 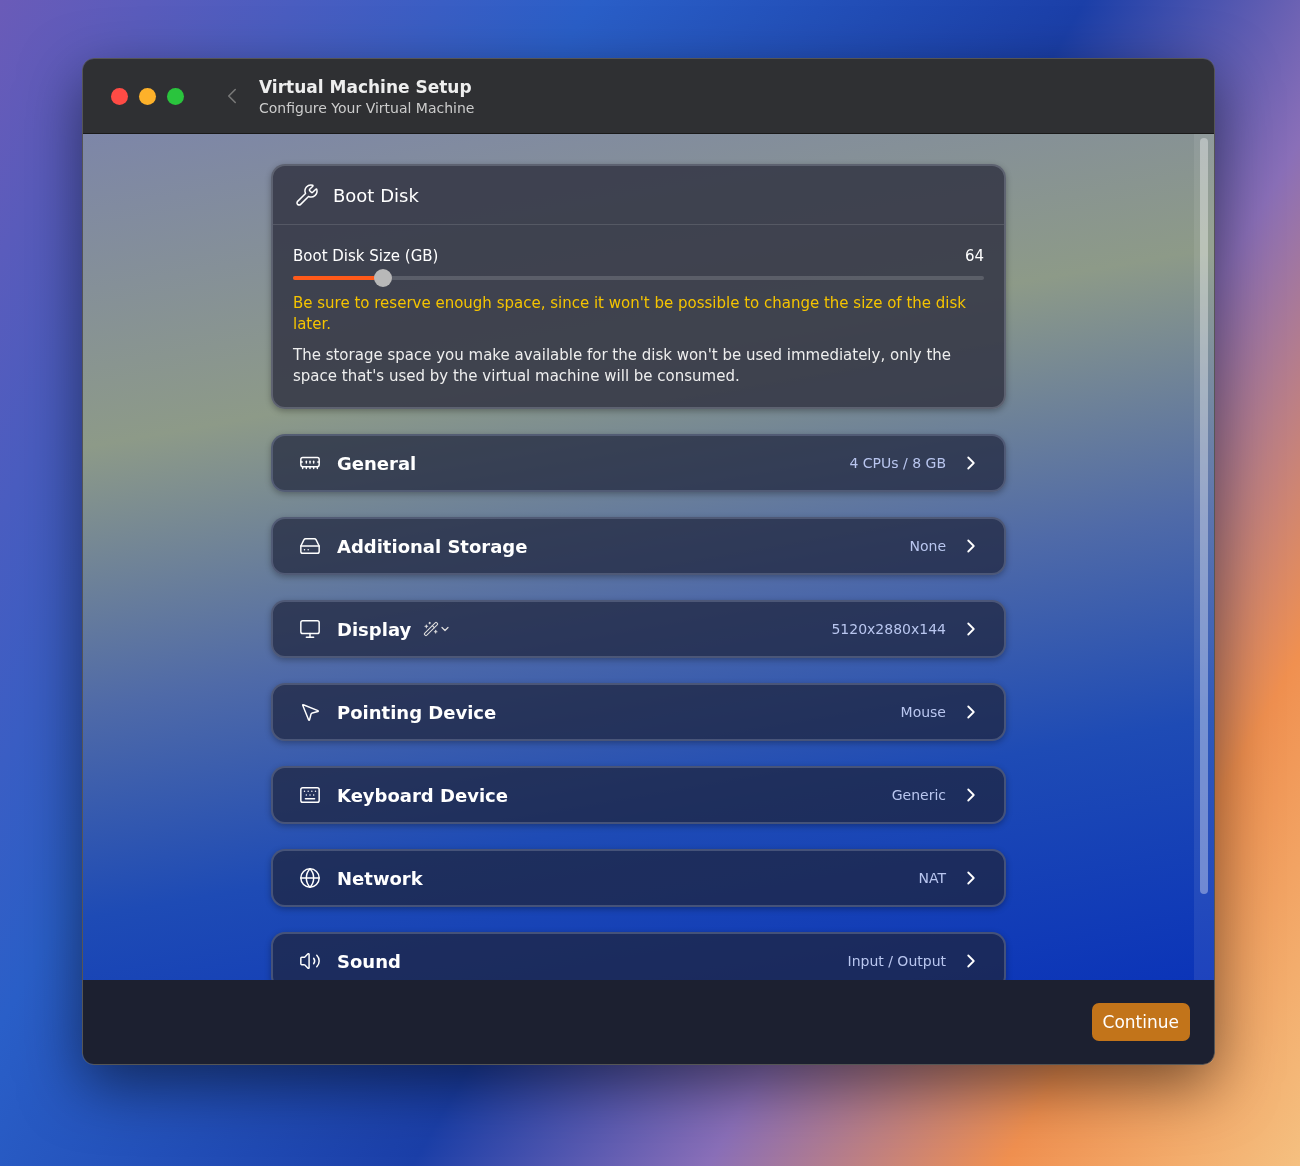 I want to click on warning-text: Be sure to reserve enough space, since it won't be possible to change the size of the disk later., so click(x=630, y=314).